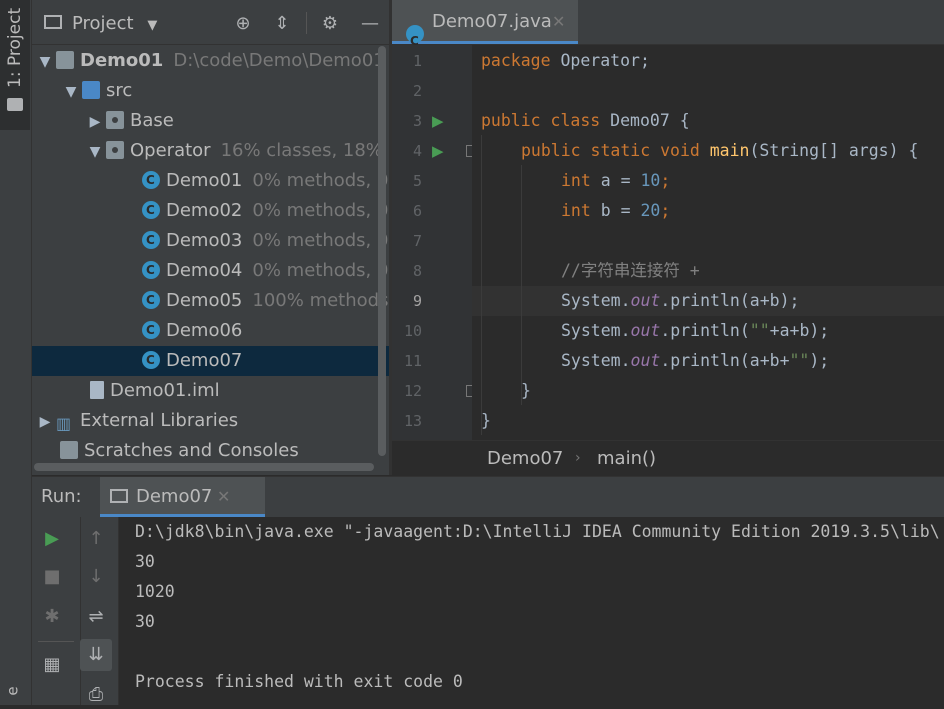 The image size is (944, 709). What do you see at coordinates (204, 210) in the screenshot?
I see `tree-item-label: Demo02` at bounding box center [204, 210].